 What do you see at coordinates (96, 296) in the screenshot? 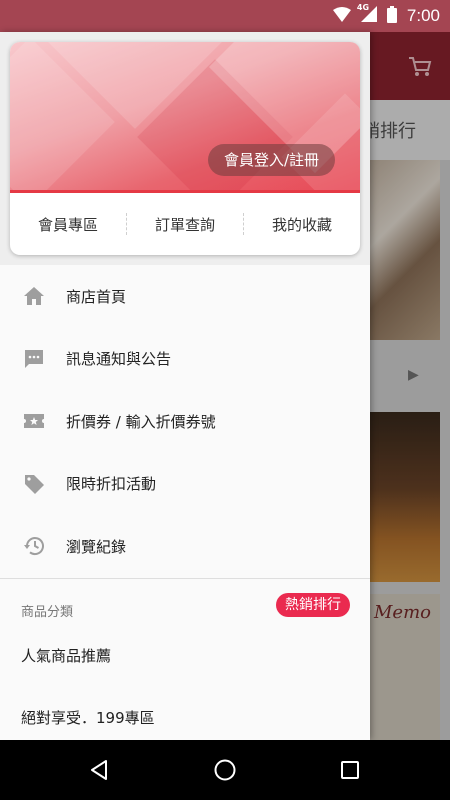
I see `menu-item-label: 商店首頁` at bounding box center [96, 296].